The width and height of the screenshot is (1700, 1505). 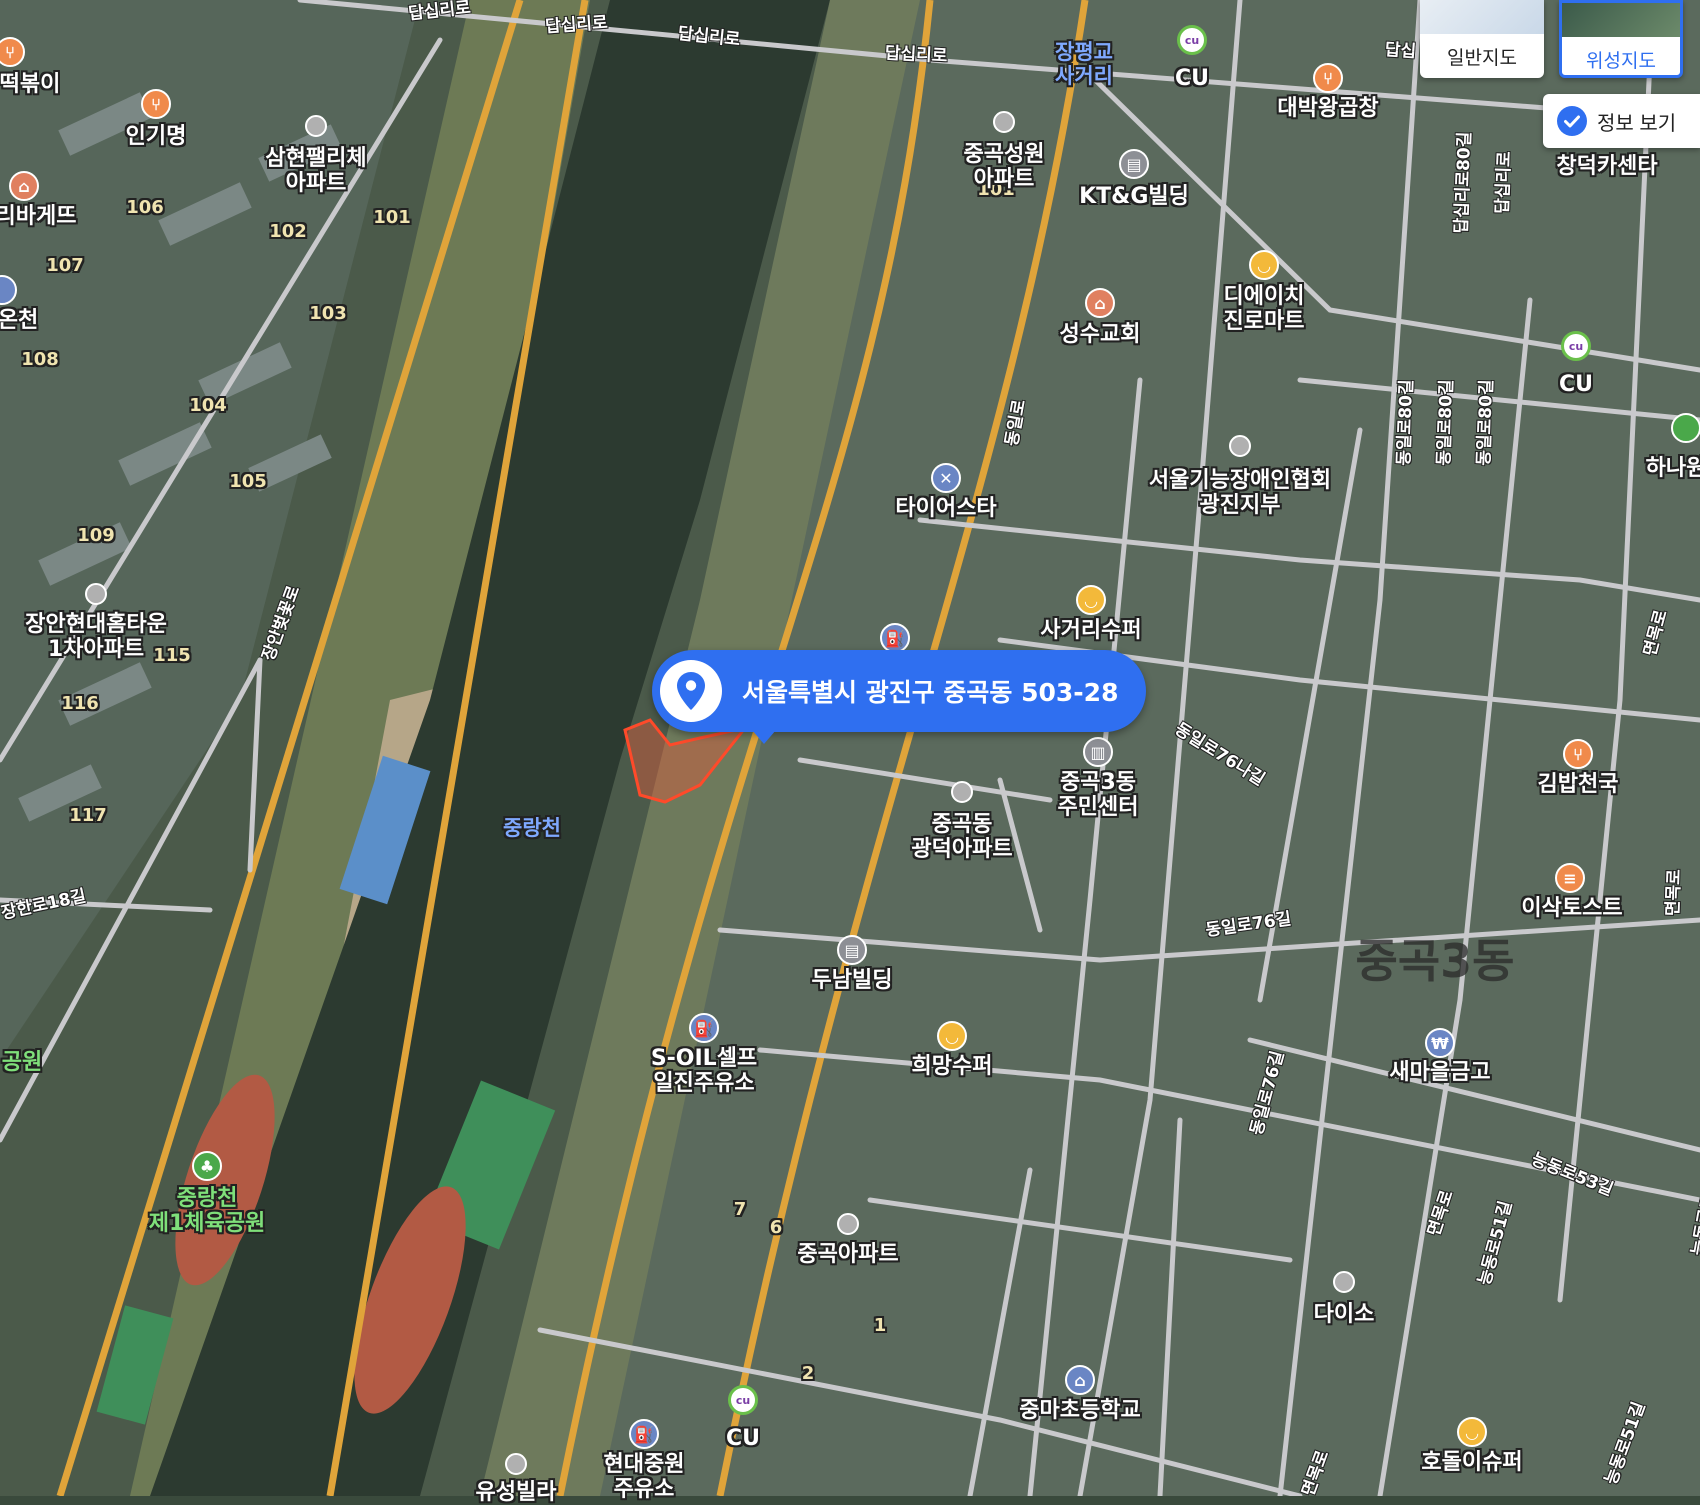 I want to click on intersection-label: 장평교 사거리, so click(x=1084, y=64).